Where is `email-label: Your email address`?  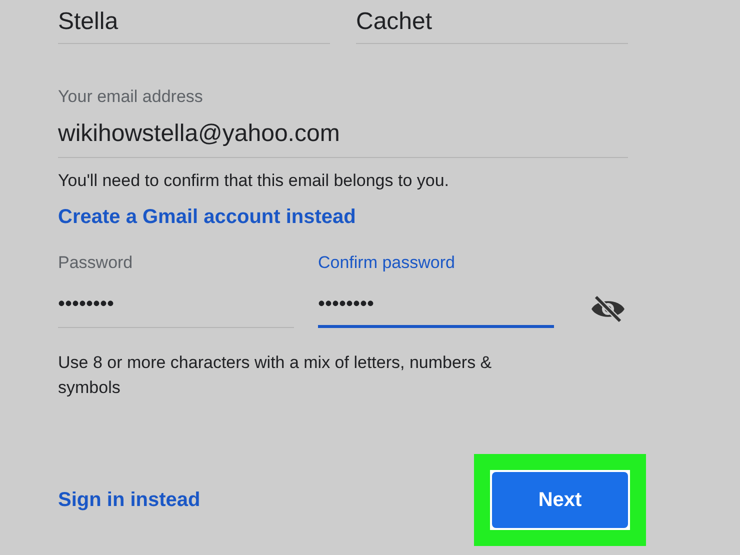
email-label: Your email address is located at coordinates (131, 97).